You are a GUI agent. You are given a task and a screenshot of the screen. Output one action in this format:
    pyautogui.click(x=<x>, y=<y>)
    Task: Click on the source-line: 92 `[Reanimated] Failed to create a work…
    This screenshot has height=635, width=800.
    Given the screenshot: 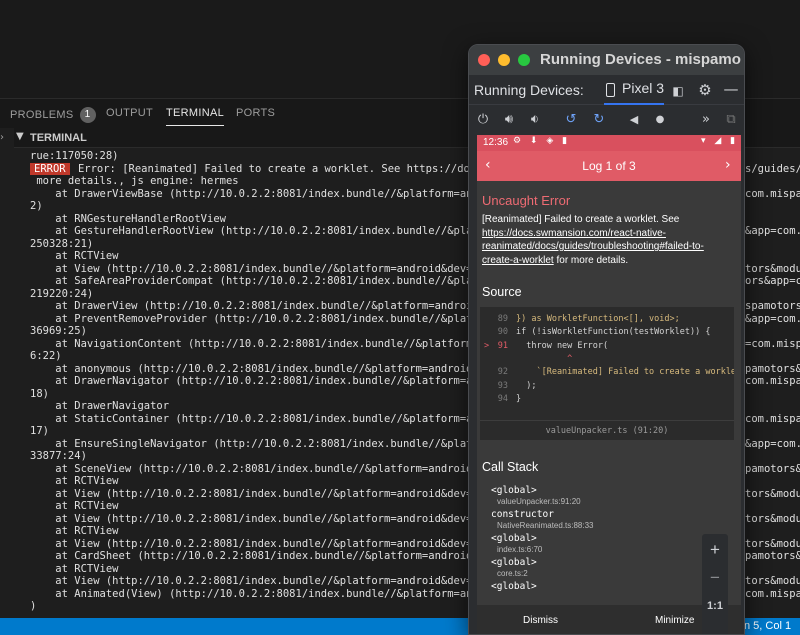 What is the action you would take?
    pyautogui.click(x=607, y=372)
    